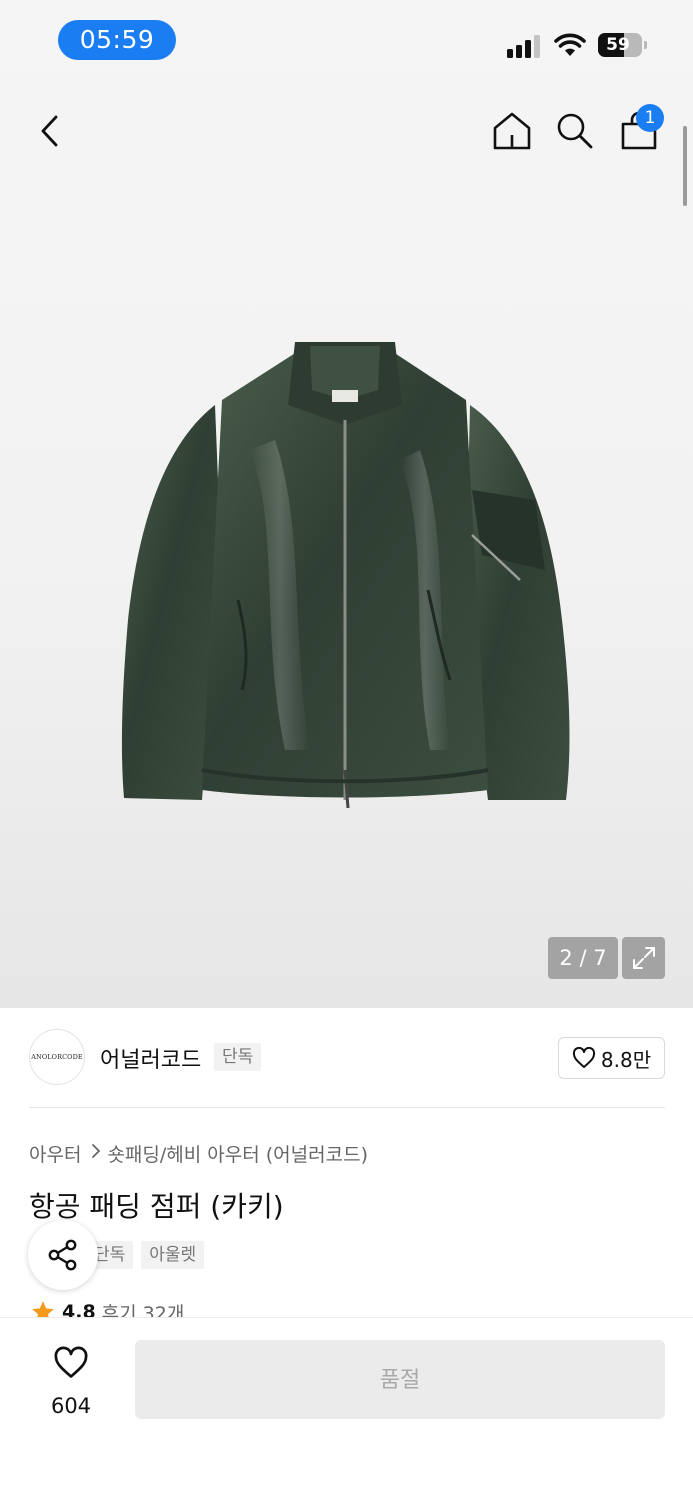 The width and height of the screenshot is (693, 1500). I want to click on share-button, so click(63, 1255).